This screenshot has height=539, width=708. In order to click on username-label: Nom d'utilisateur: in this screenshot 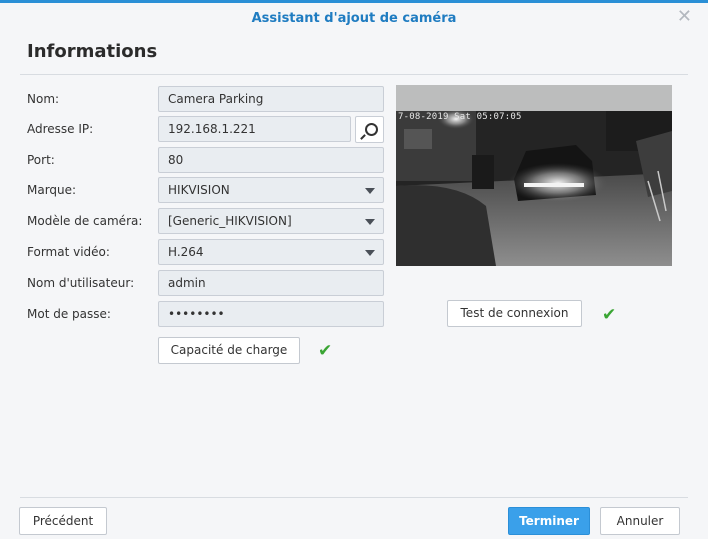, I will do `click(81, 283)`.